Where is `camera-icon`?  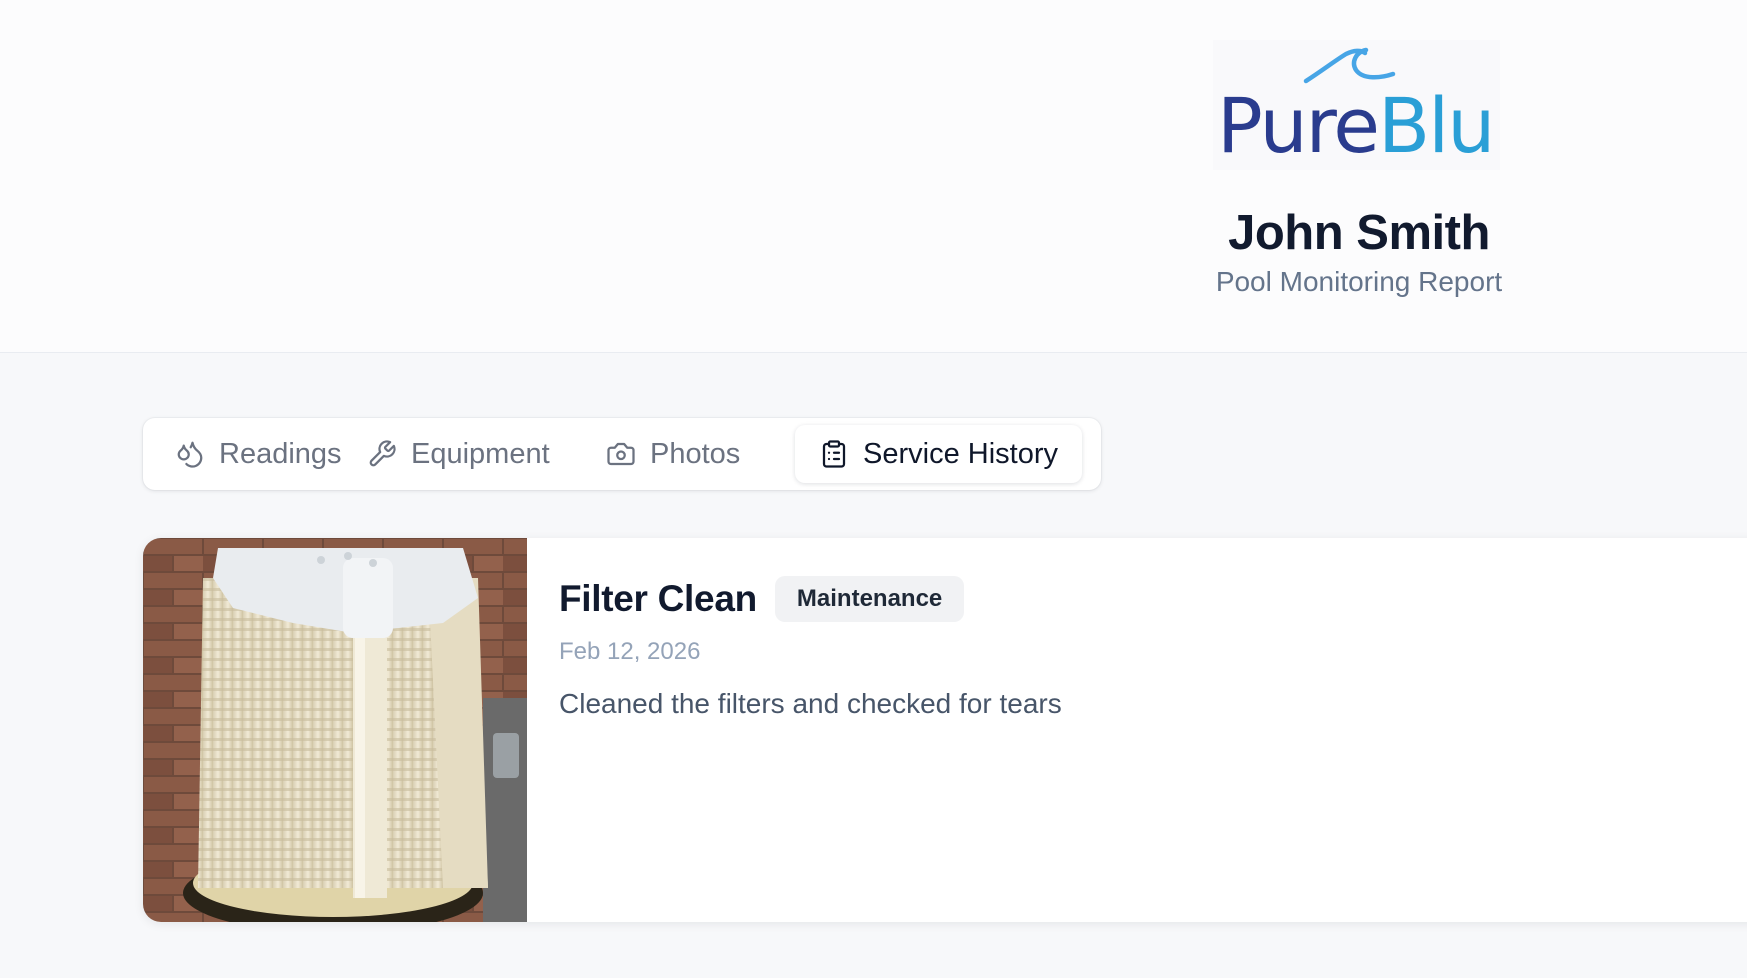 camera-icon is located at coordinates (621, 454).